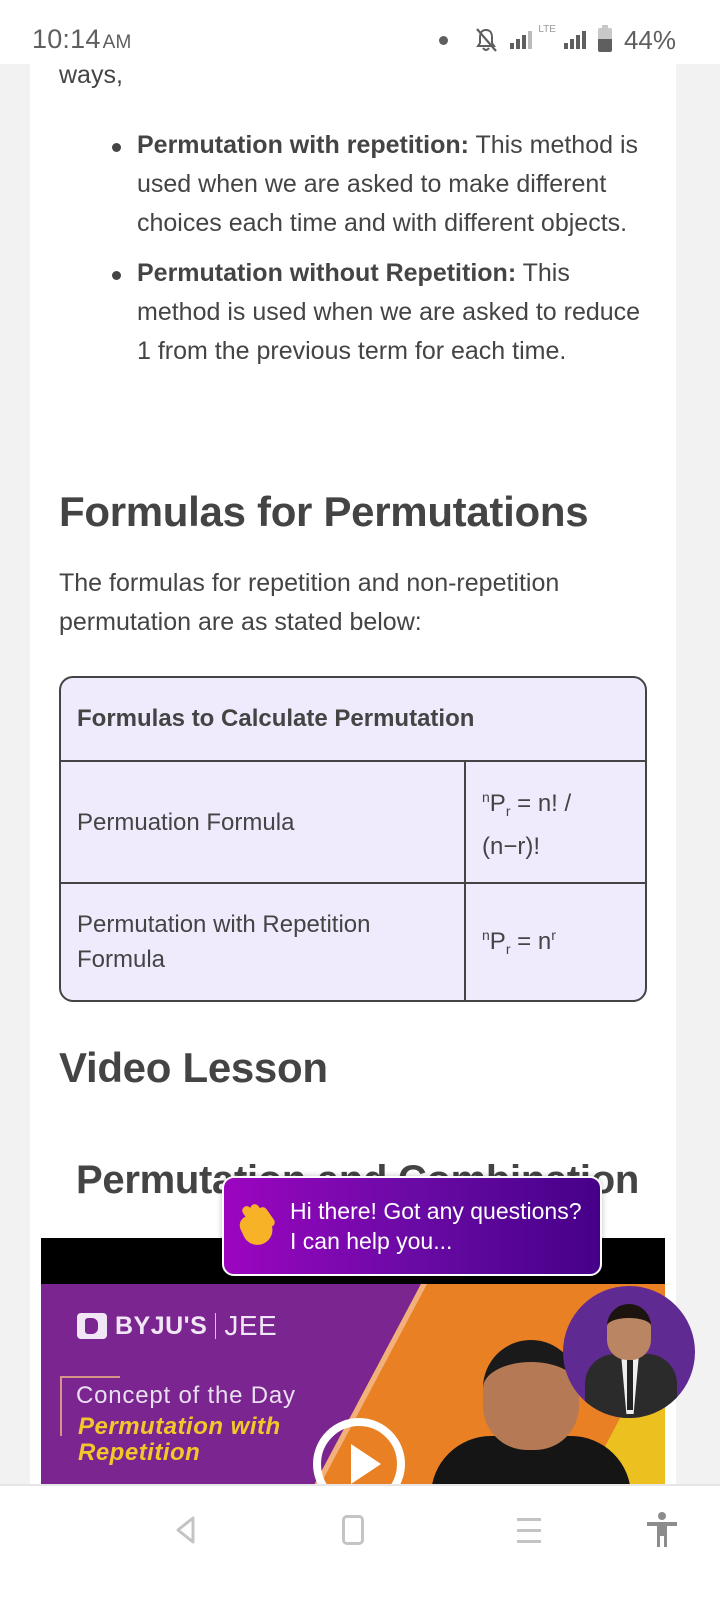 This screenshot has height=1600, width=720. What do you see at coordinates (487, 40) in the screenshot?
I see `bell-off-icon` at bounding box center [487, 40].